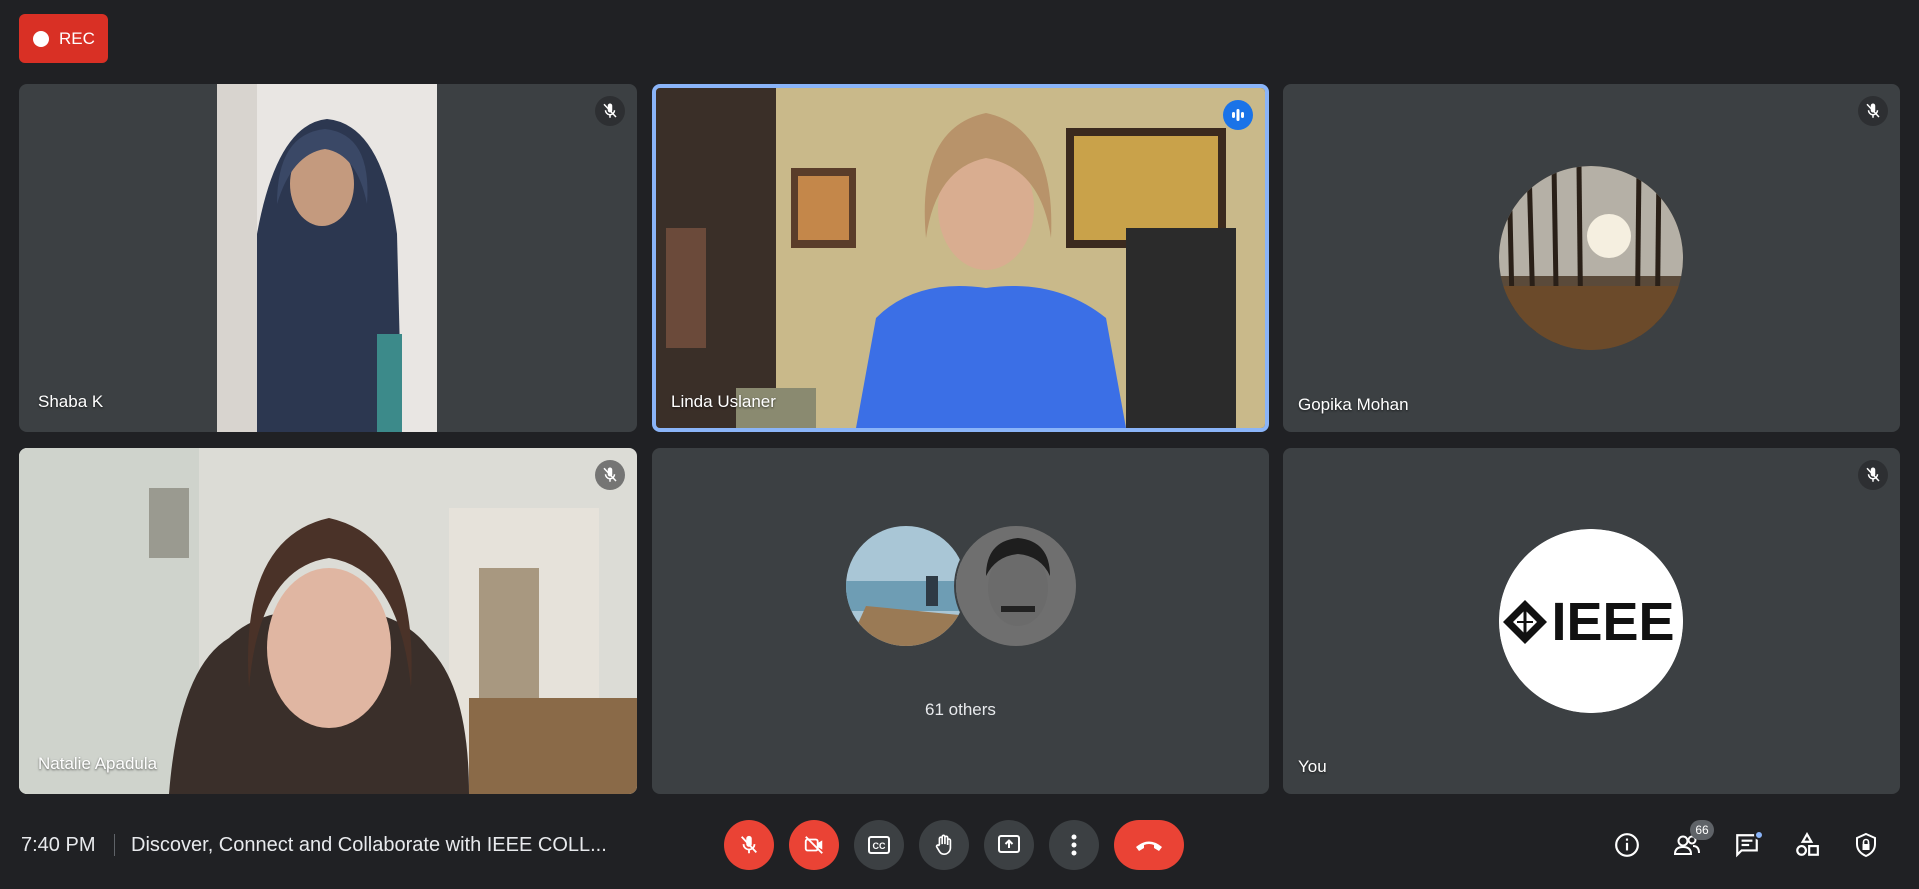 This screenshot has width=1919, height=889. What do you see at coordinates (1238, 115) in the screenshot?
I see `speaking-indicator-icon` at bounding box center [1238, 115].